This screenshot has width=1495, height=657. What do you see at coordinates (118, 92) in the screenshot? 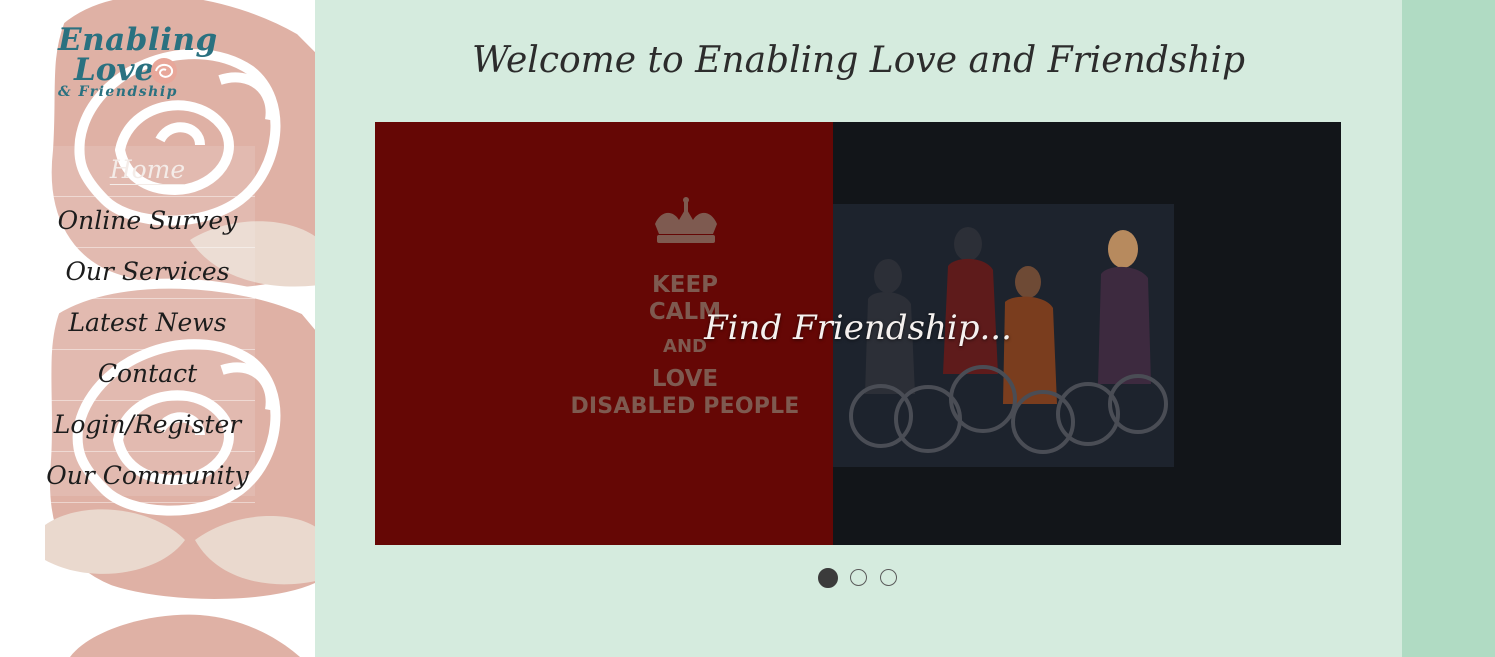
I see `logo-text-friendship: & Friendship` at bounding box center [118, 92].